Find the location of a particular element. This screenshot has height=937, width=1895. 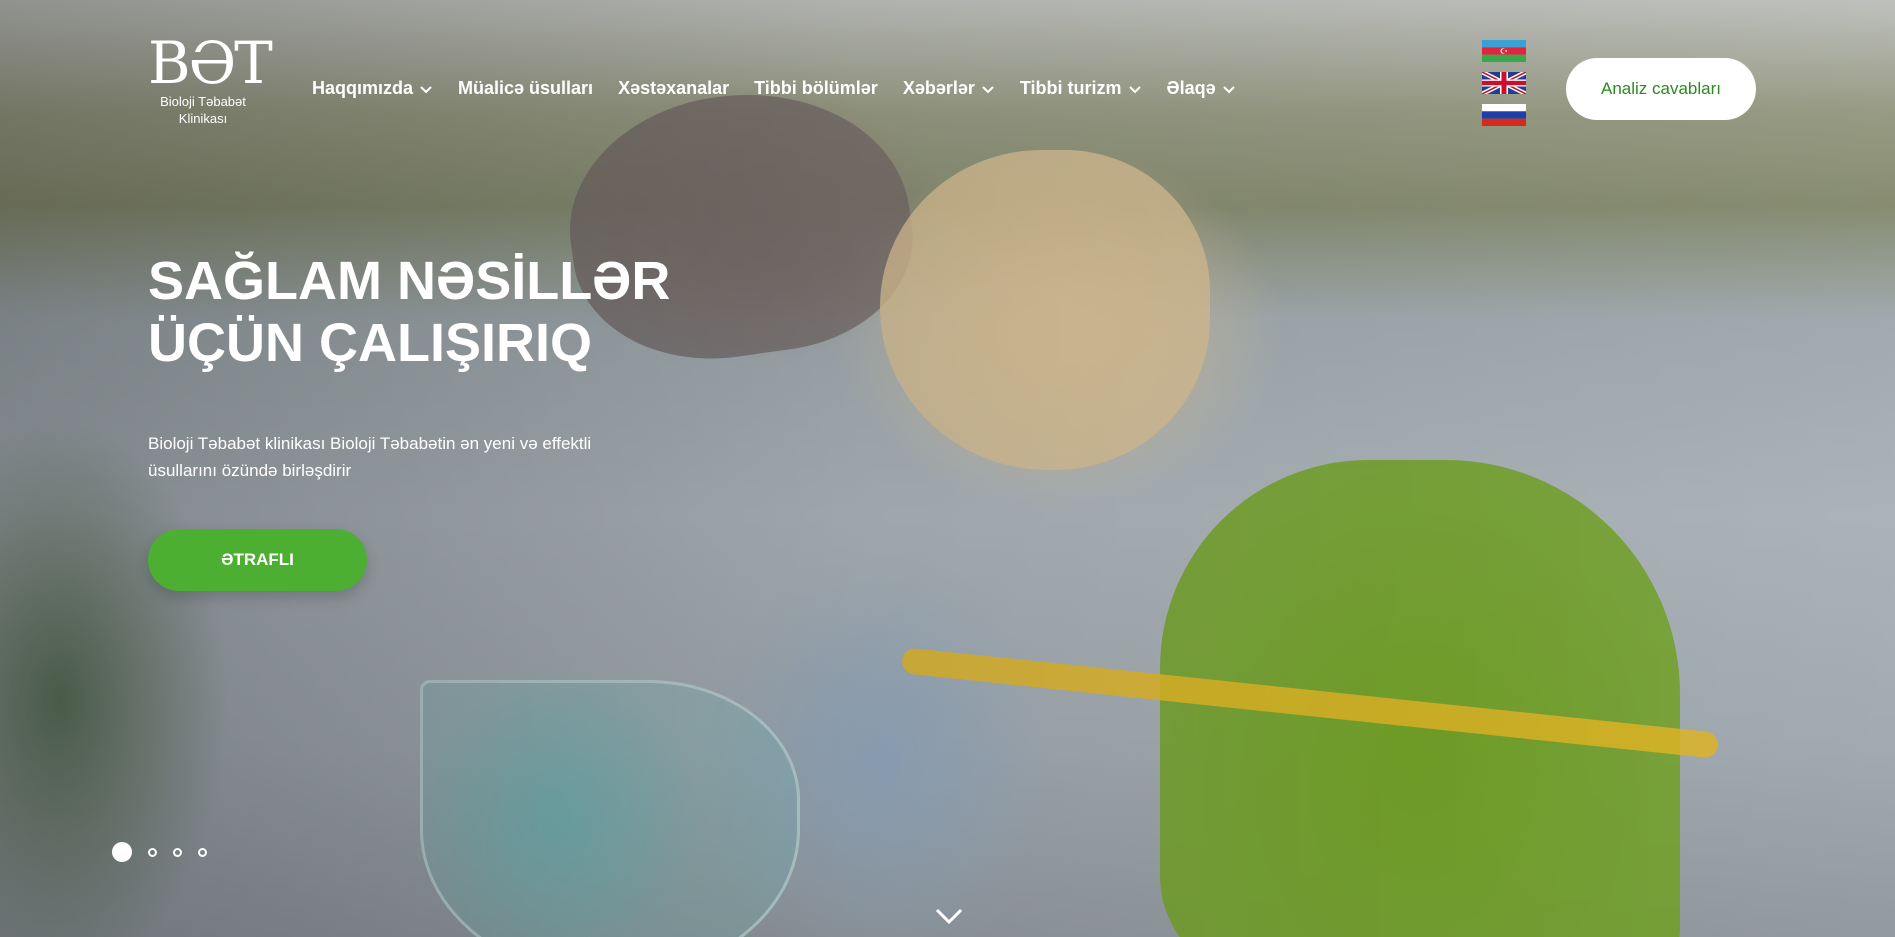

nav-item-label: Xəbərlər is located at coordinates (938, 88).